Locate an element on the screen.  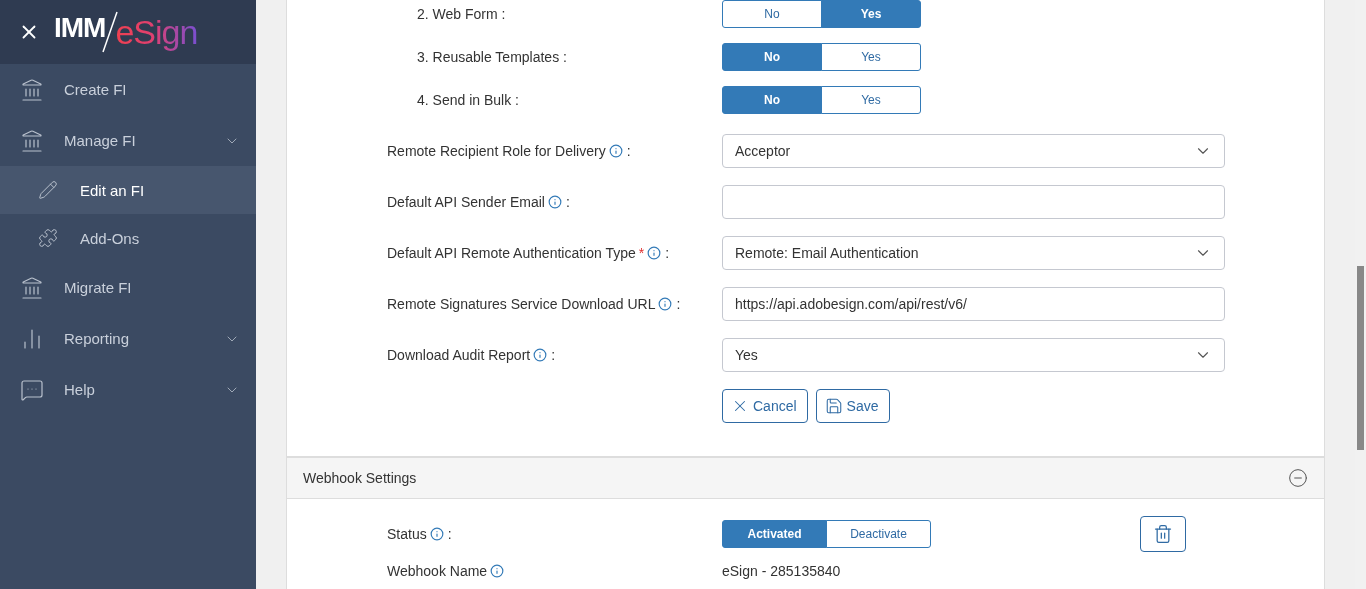
field-label: Webhook Name is located at coordinates (437, 571).